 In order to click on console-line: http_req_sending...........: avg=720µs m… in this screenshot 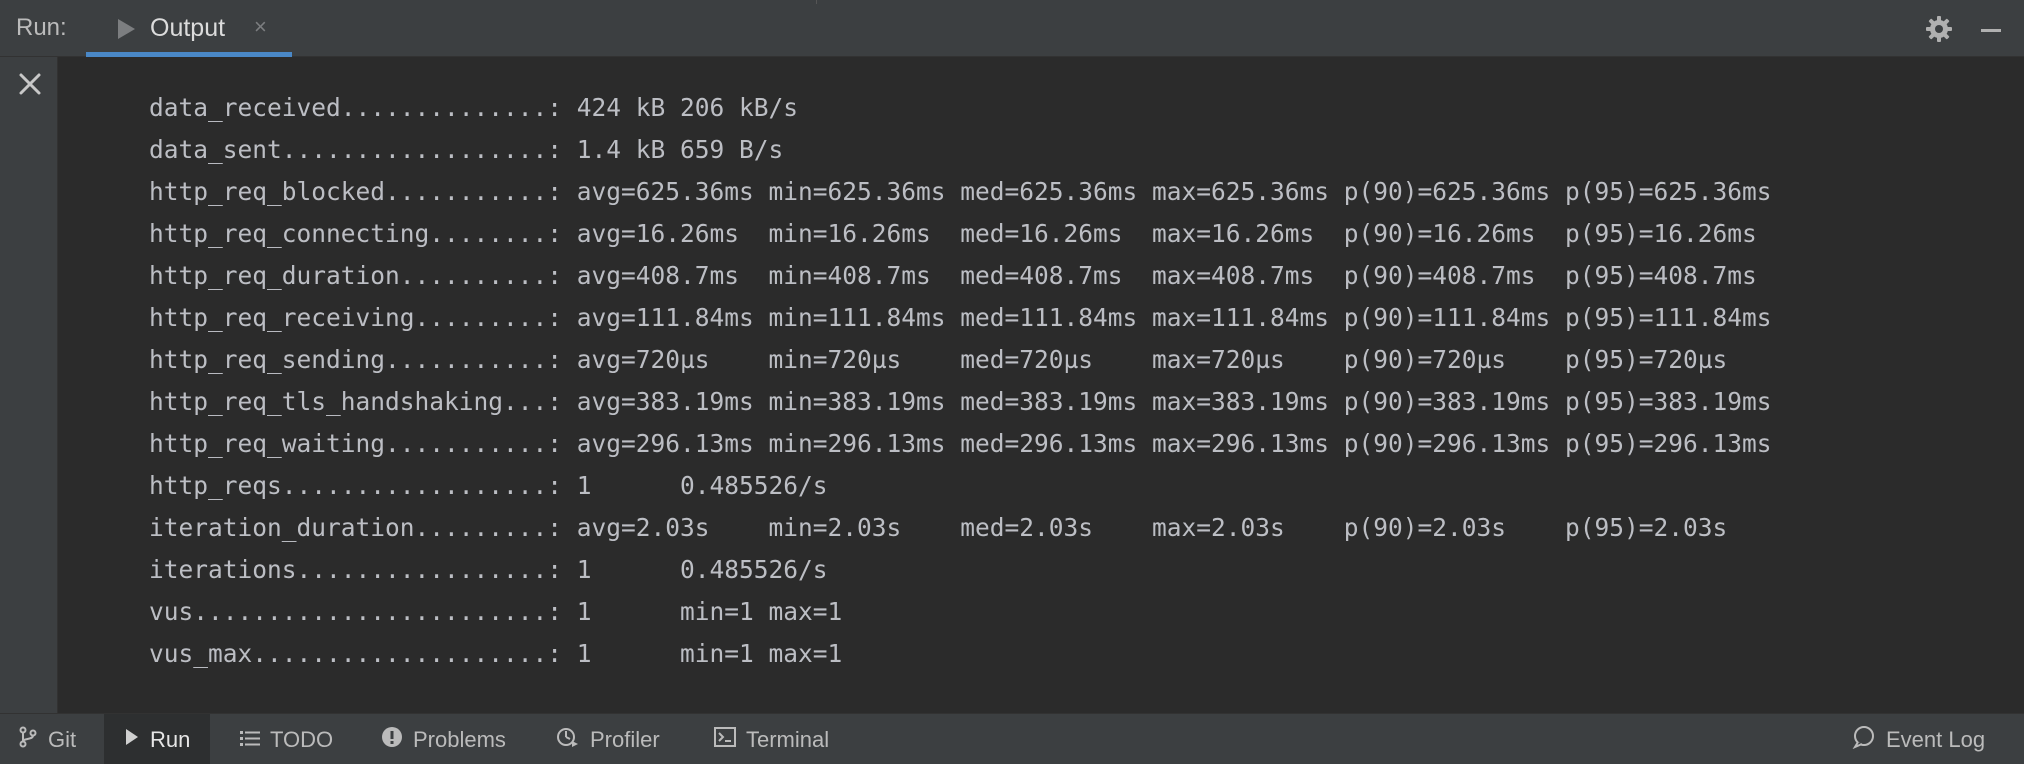, I will do `click(938, 359)`.